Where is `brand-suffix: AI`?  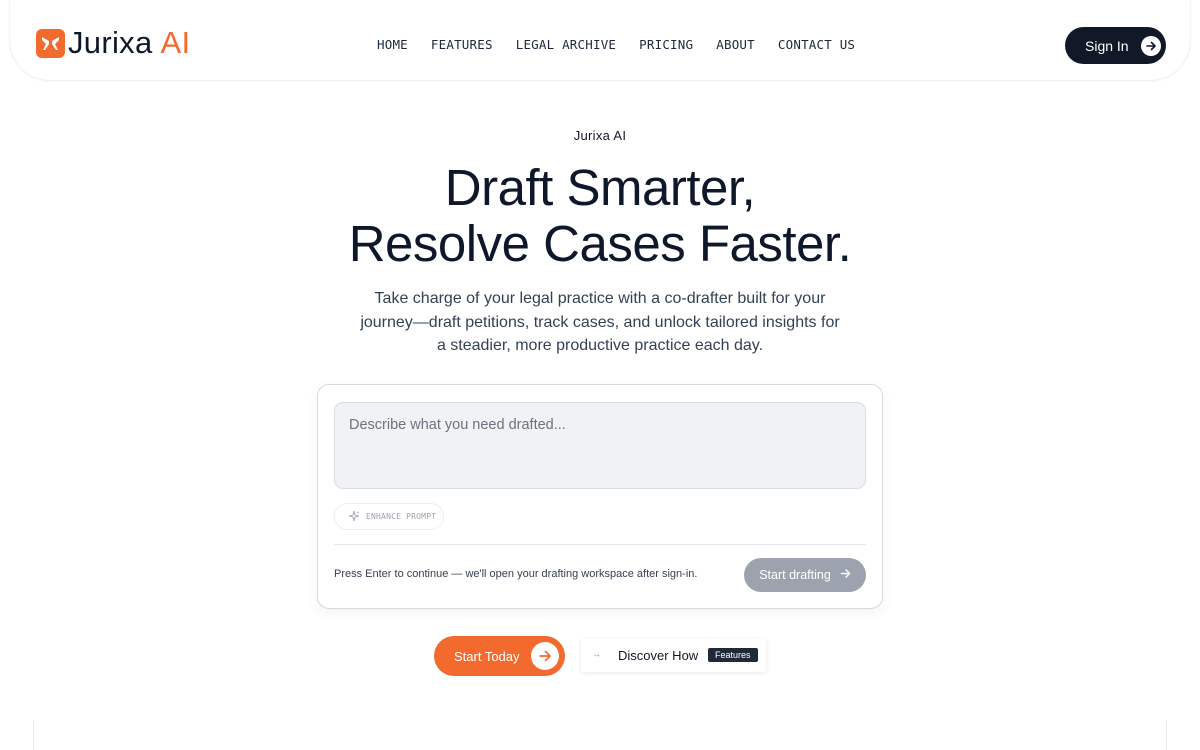
brand-suffix: AI is located at coordinates (175, 42).